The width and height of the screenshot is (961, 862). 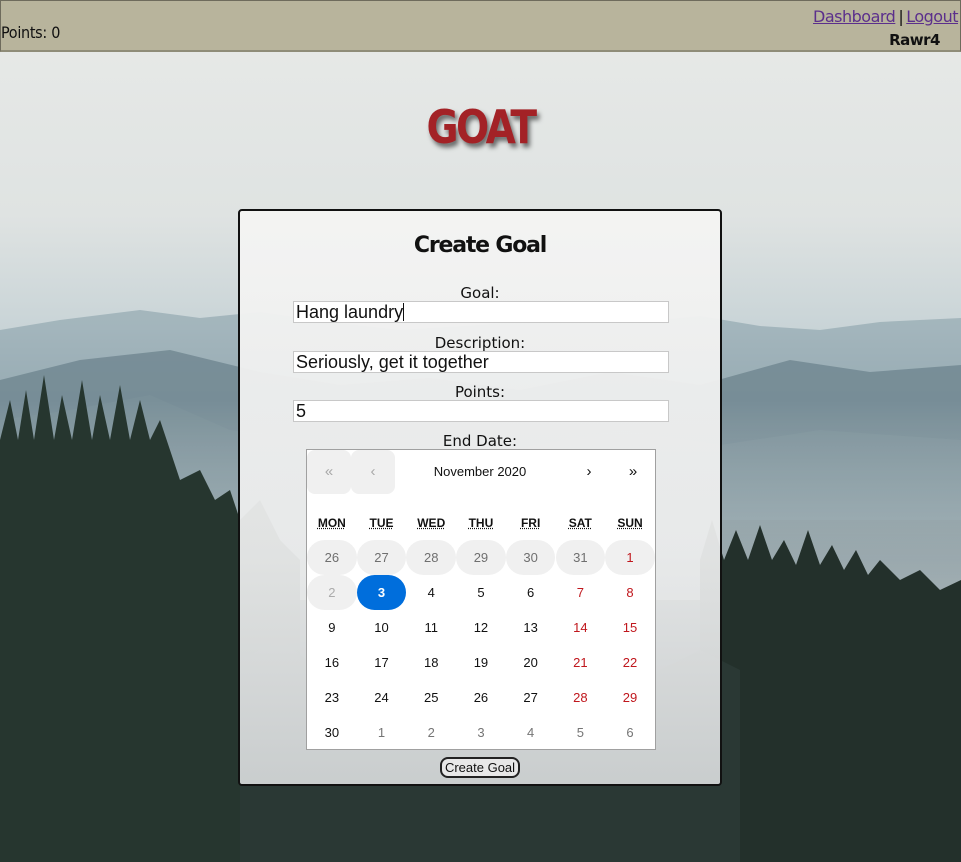 I want to click on text-cursor, so click(x=404, y=312).